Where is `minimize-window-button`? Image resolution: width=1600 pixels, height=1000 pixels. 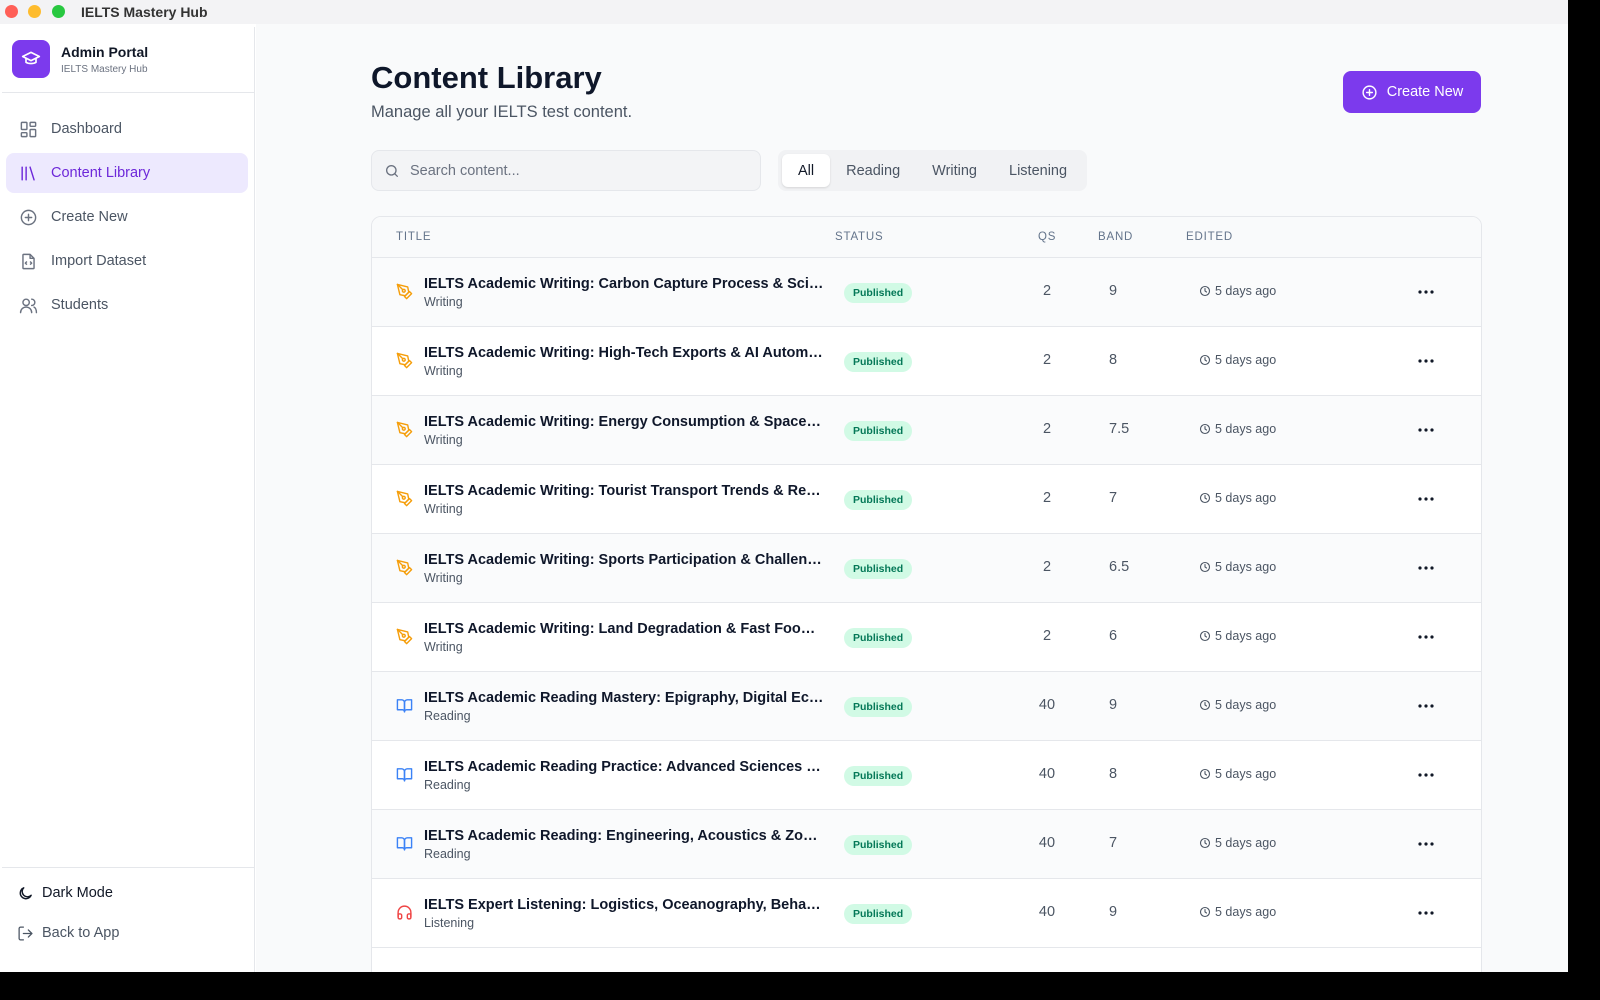 minimize-window-button is located at coordinates (34, 11).